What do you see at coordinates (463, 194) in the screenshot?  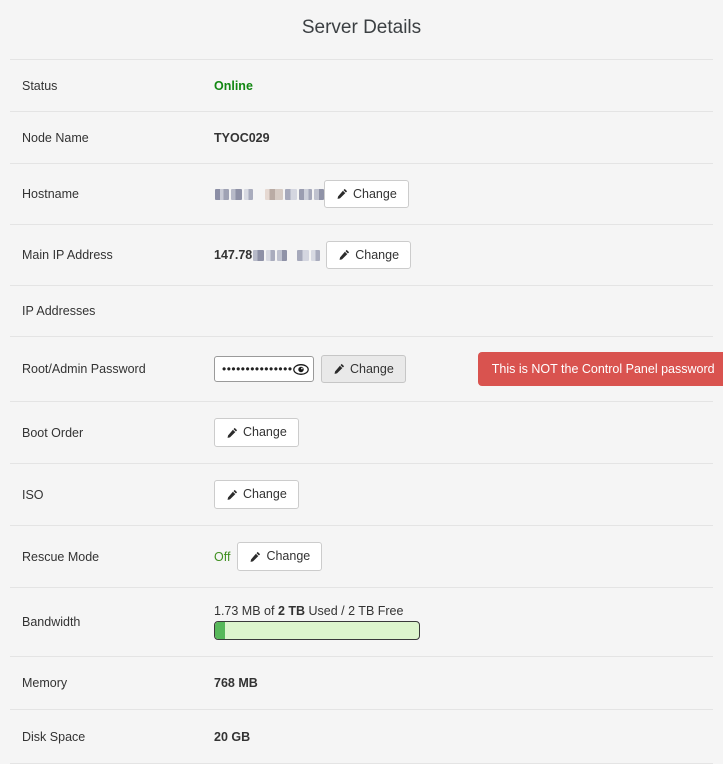 I see `row-value-hostname: Change` at bounding box center [463, 194].